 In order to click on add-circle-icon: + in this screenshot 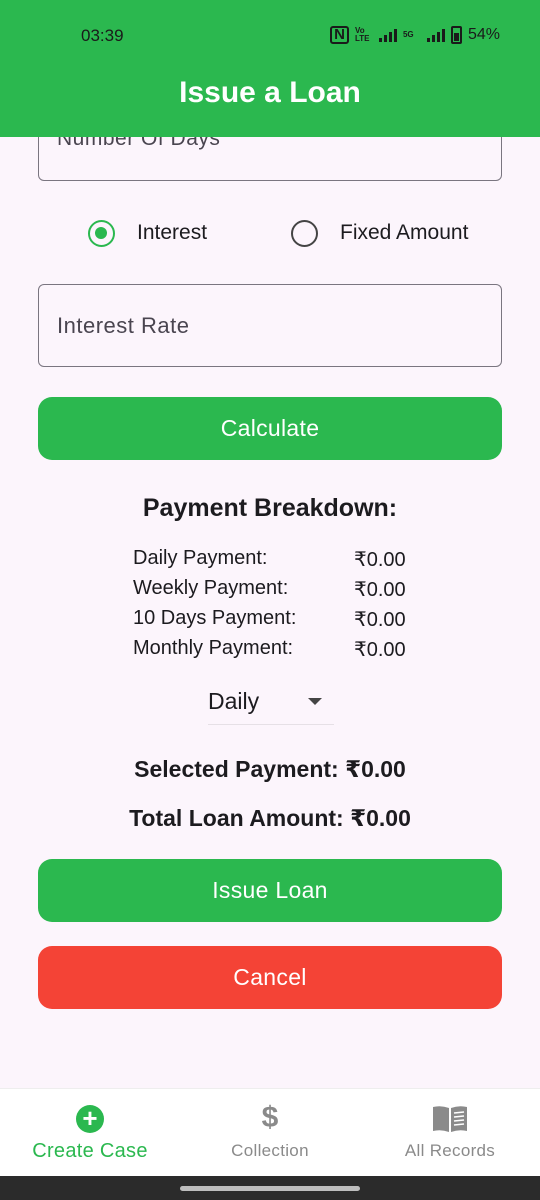, I will do `click(90, 1119)`.